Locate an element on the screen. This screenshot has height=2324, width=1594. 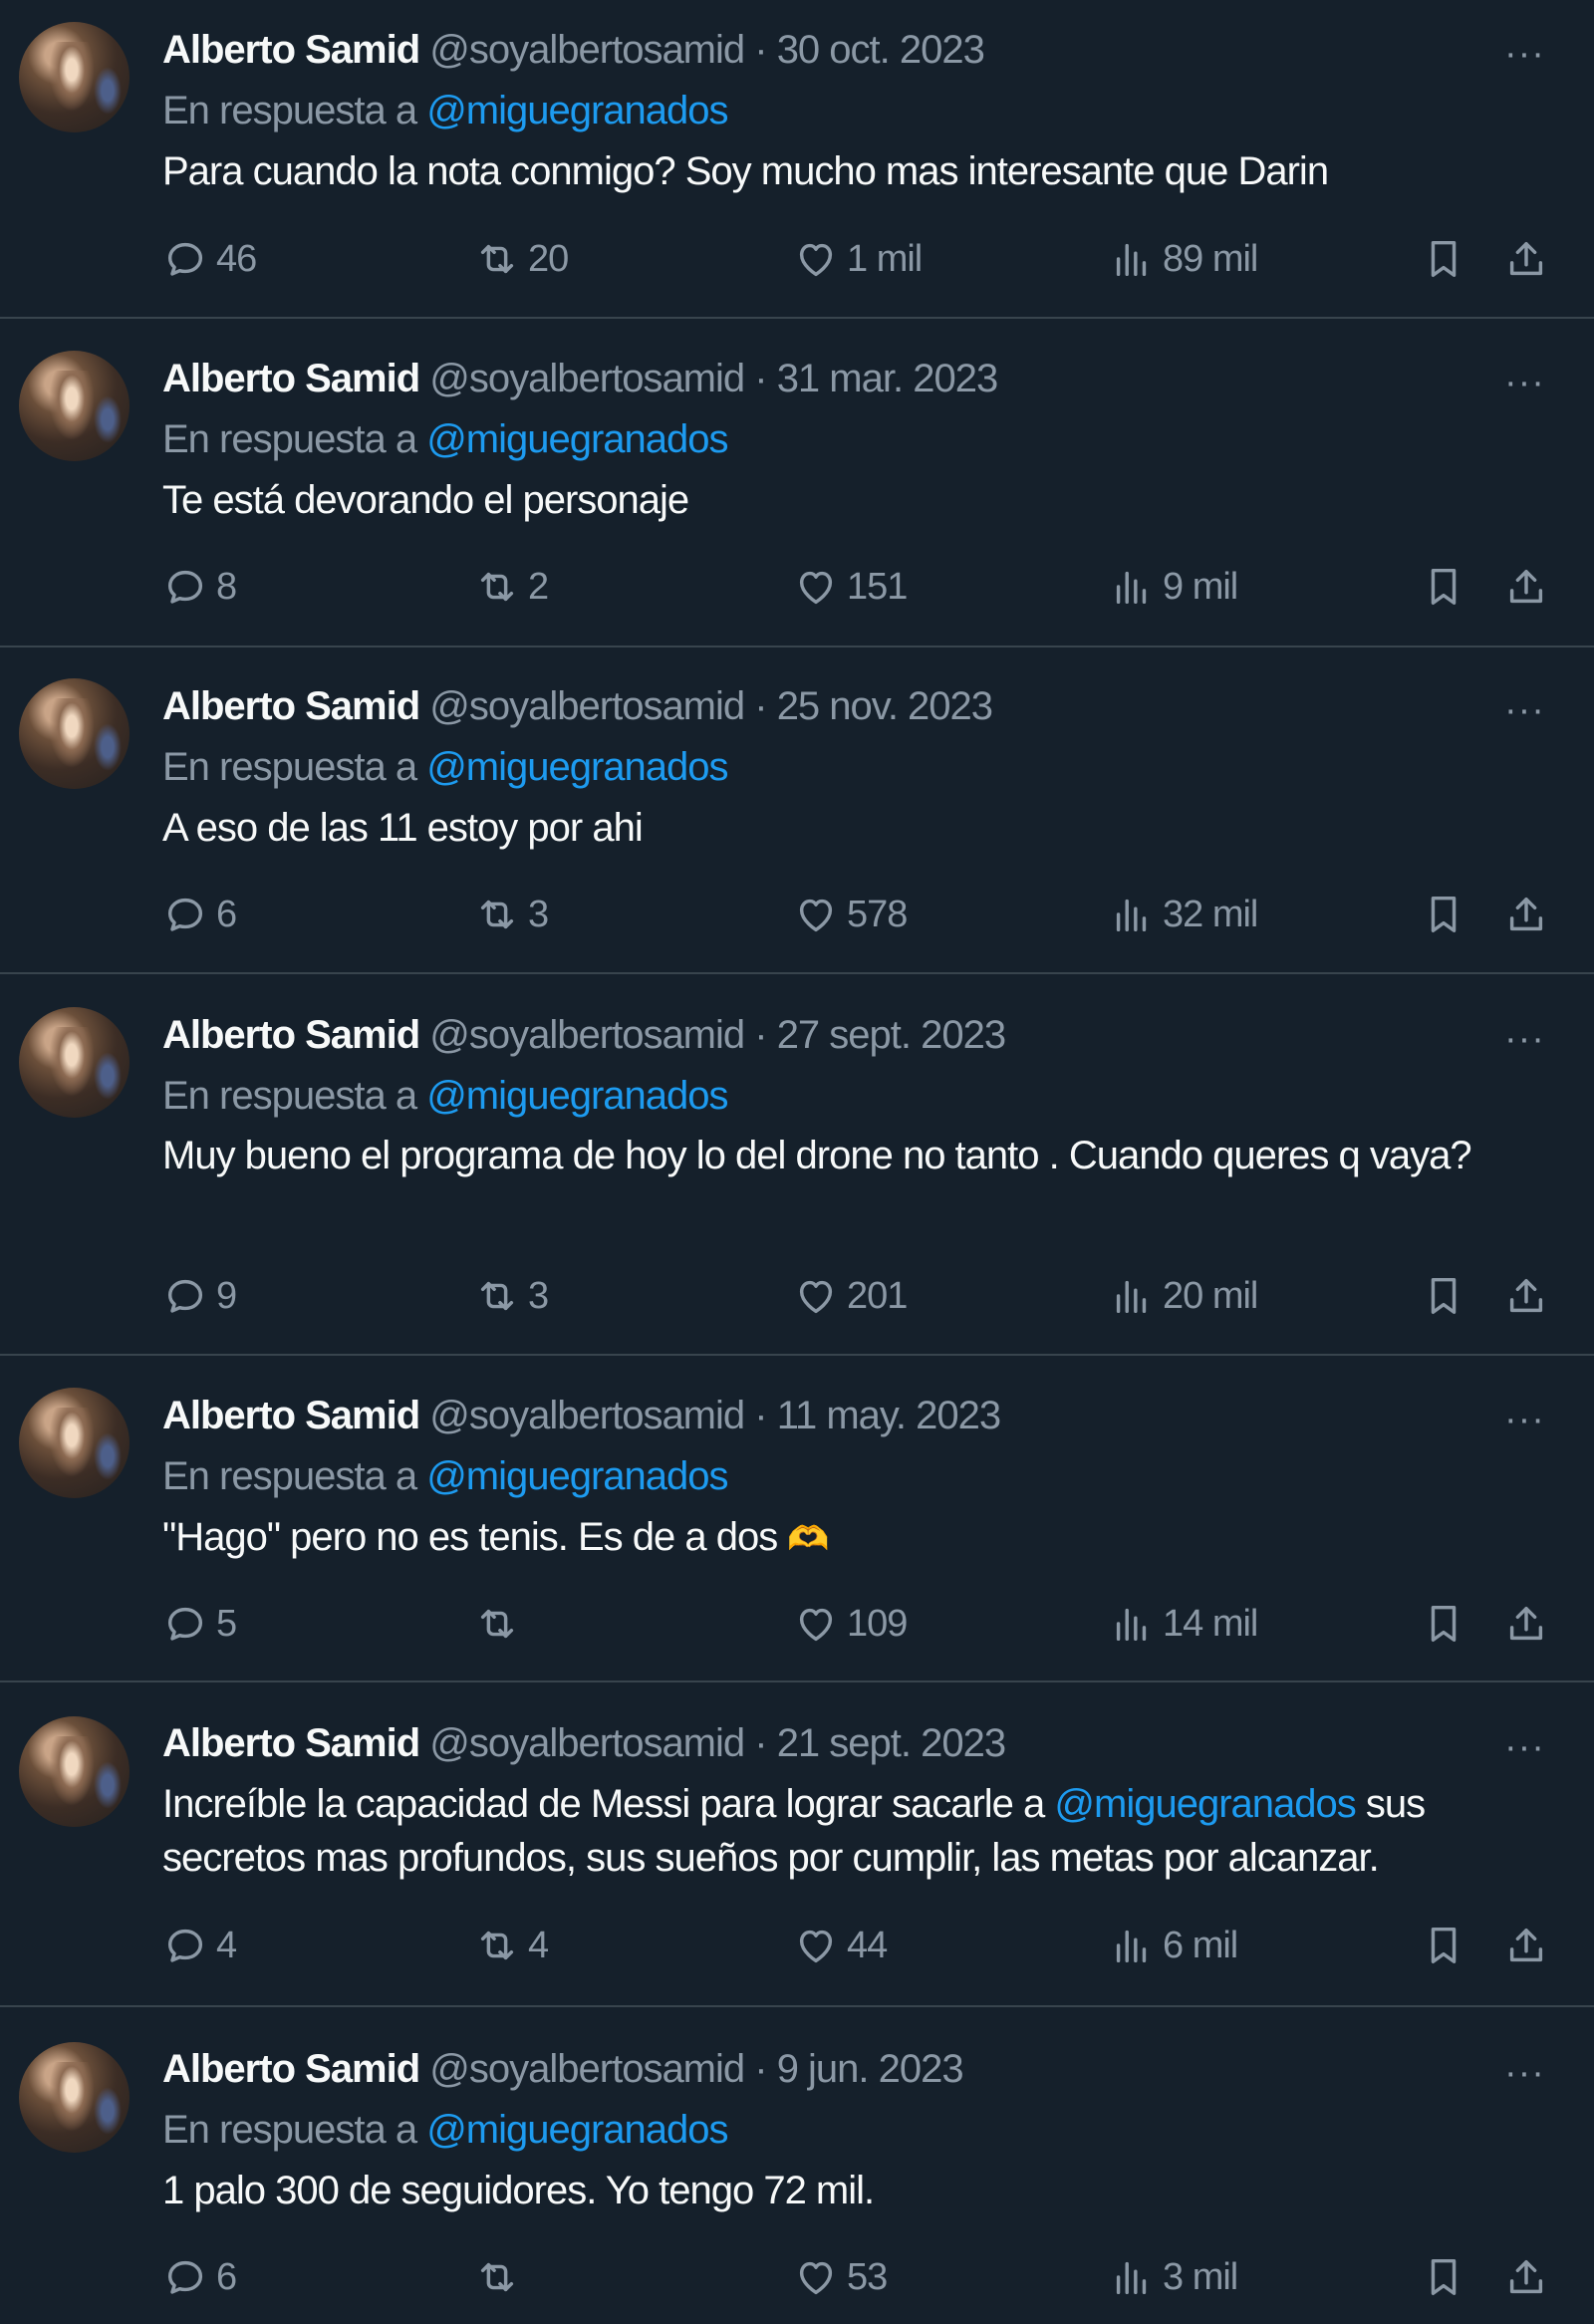
views-button: 32 mil is located at coordinates (1183, 915).